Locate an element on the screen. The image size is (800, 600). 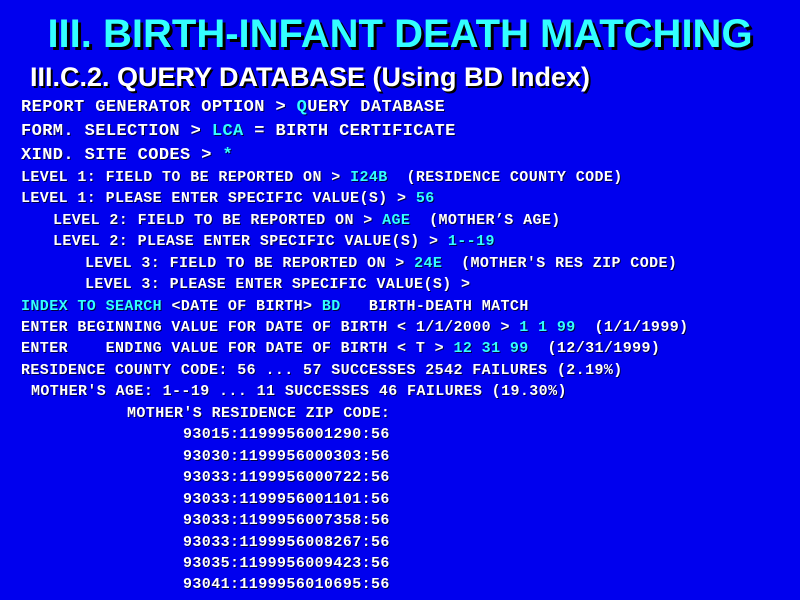
prompt-text: <DATE OF BIRTH> is located at coordinates (246, 306).